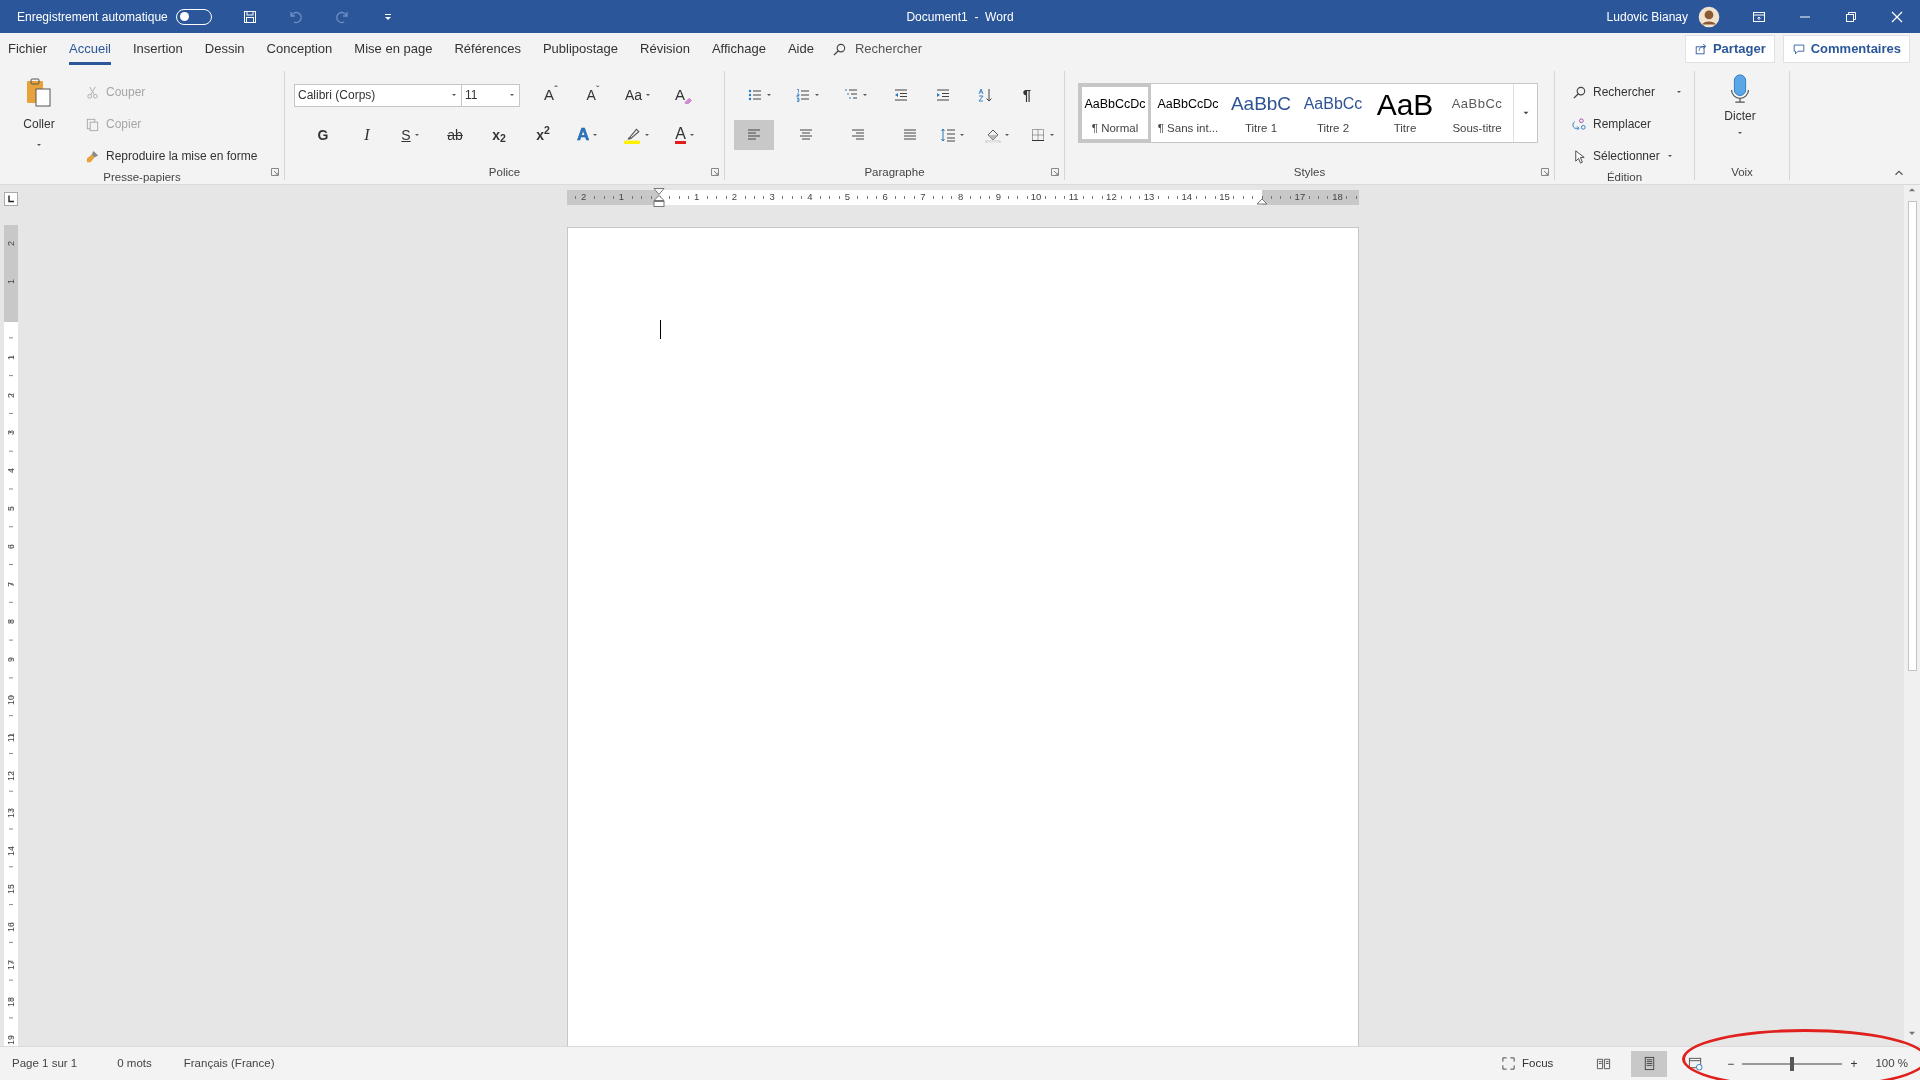  Describe the element at coordinates (1037, 135) in the screenshot. I see `borders-icon` at that location.